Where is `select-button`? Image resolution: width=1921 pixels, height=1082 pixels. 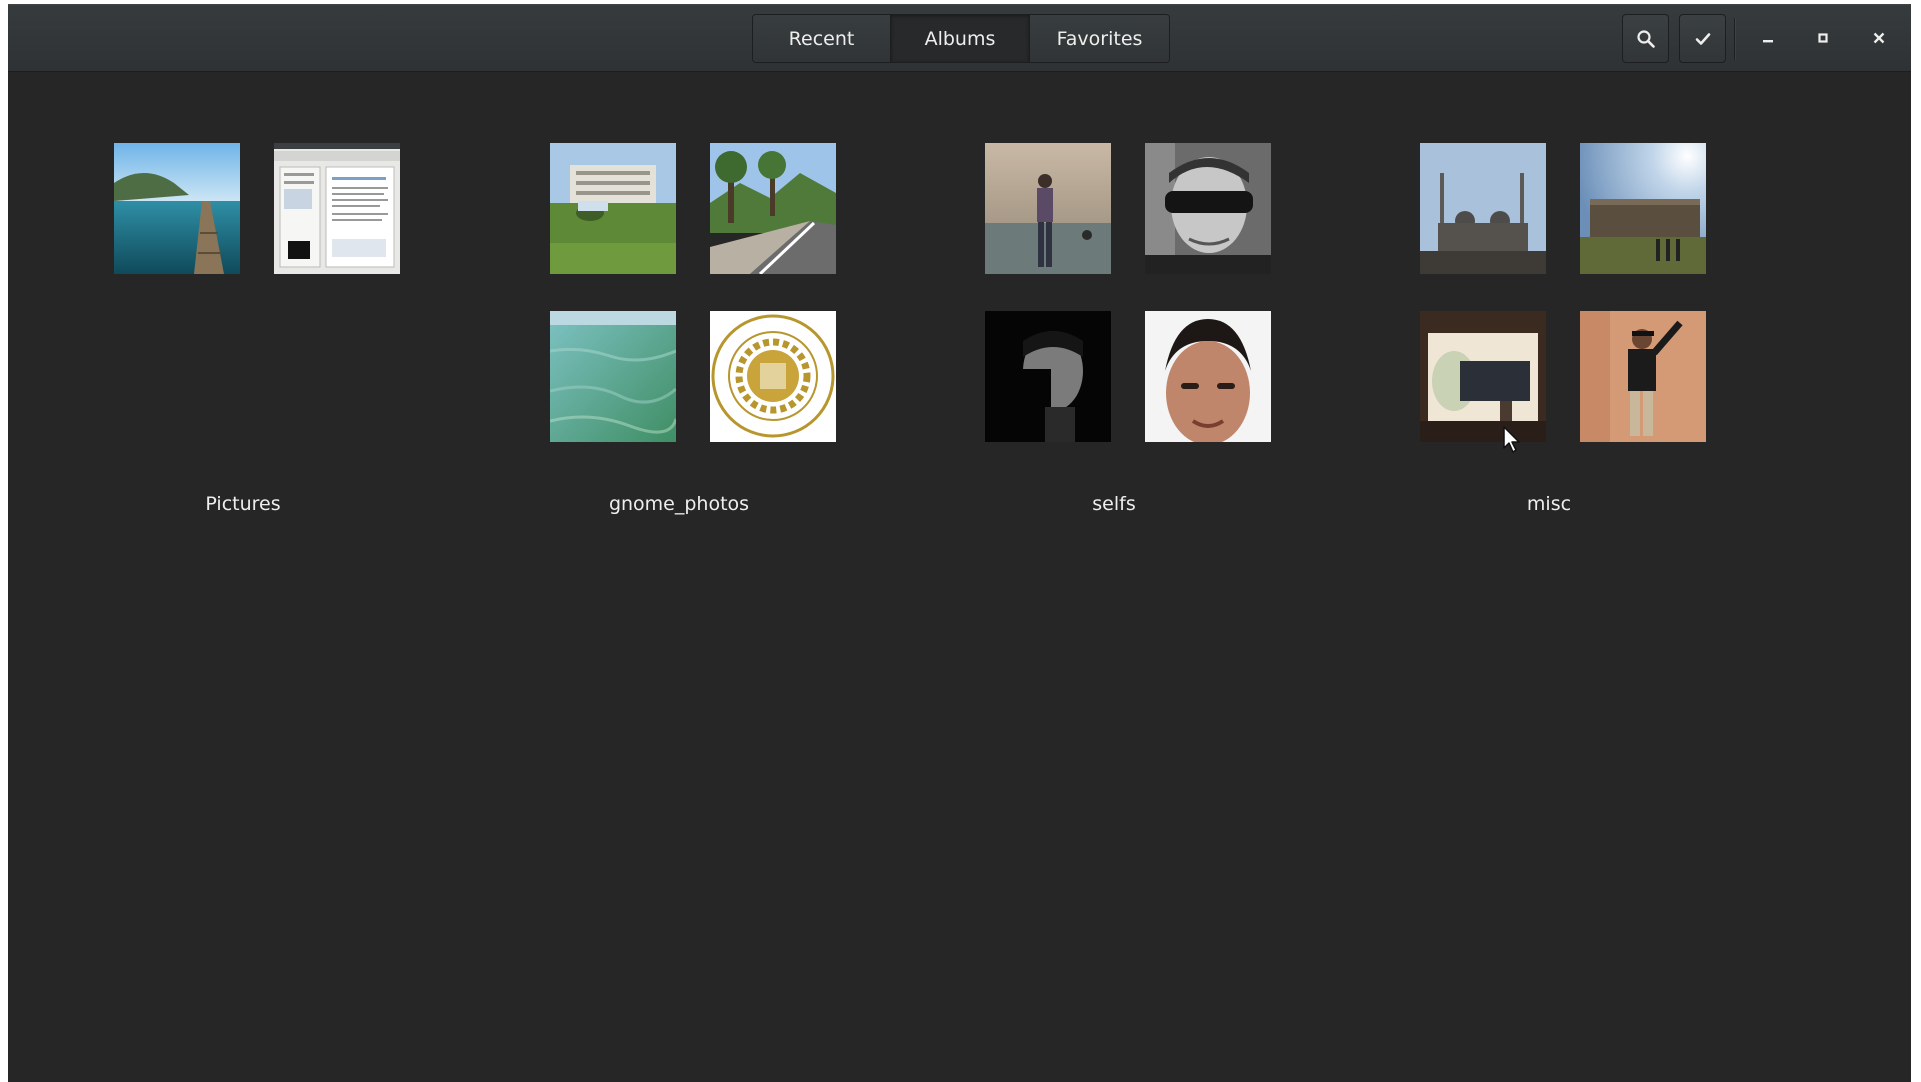 select-button is located at coordinates (1702, 38).